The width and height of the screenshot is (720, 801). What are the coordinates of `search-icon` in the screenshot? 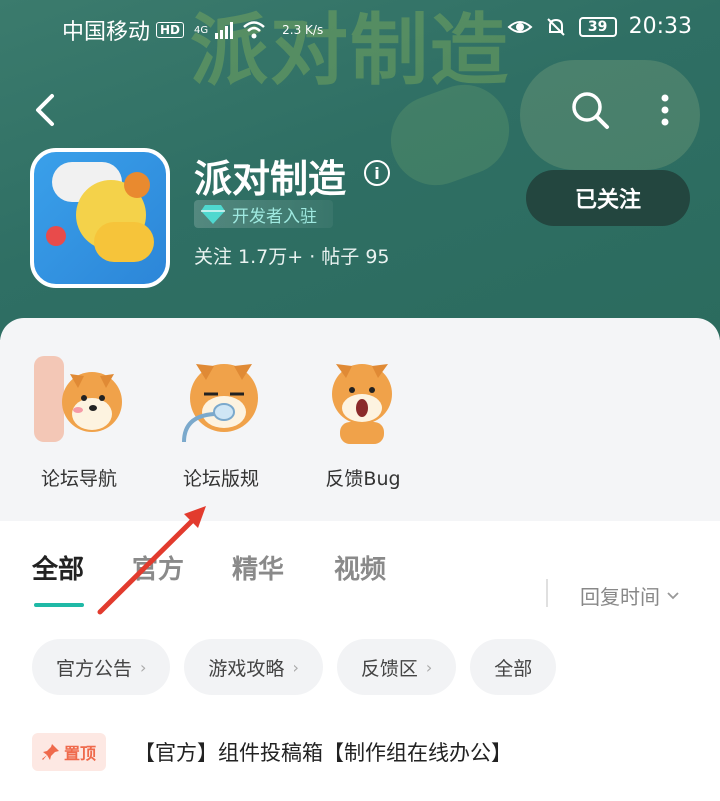 It's located at (590, 110).